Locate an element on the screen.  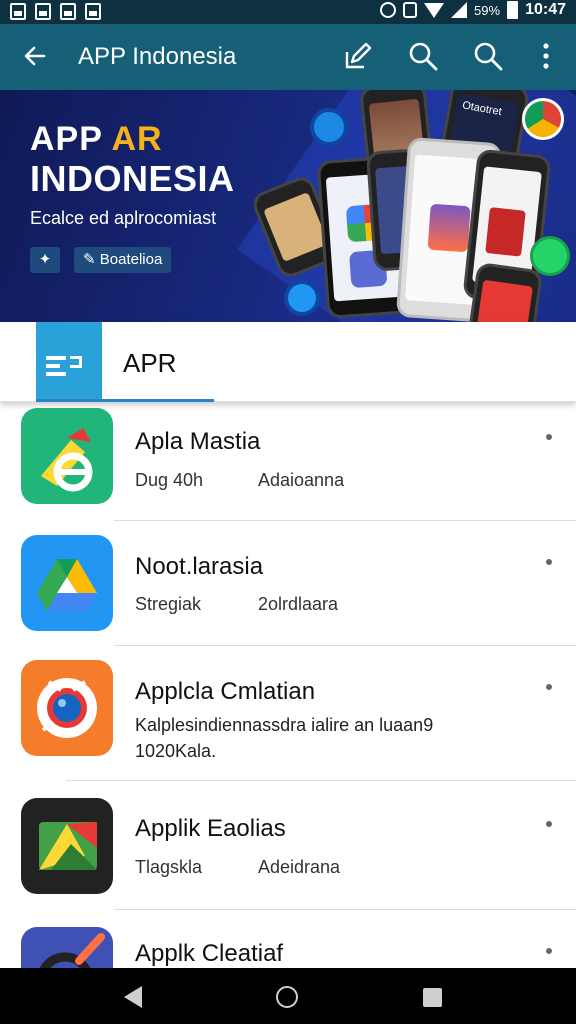
wifi-icon is located at coordinates (434, 10).